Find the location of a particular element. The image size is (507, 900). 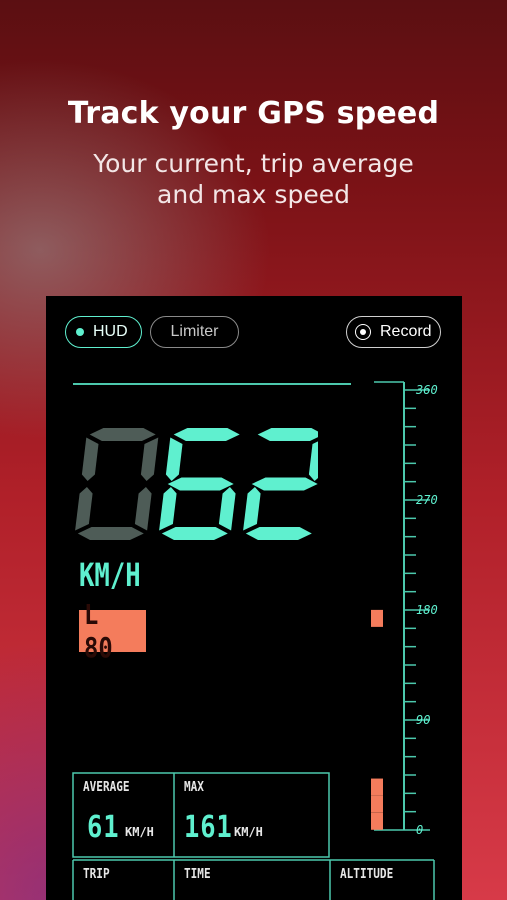

stat-altitude: ALTITUDE is located at coordinates (382, 880).